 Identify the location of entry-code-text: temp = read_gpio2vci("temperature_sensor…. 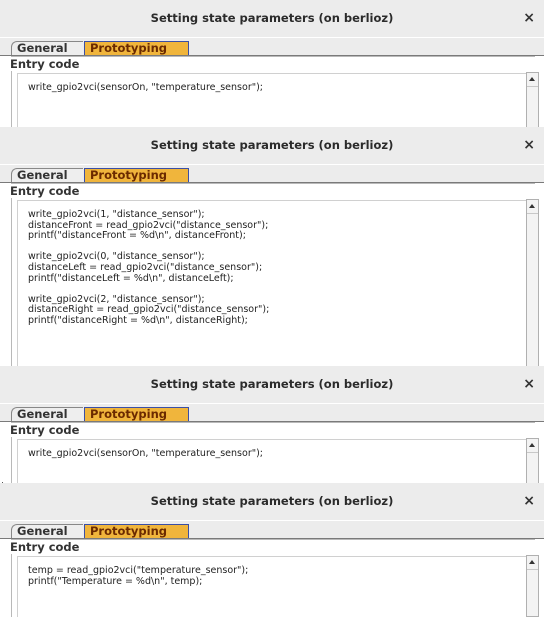
(138, 576).